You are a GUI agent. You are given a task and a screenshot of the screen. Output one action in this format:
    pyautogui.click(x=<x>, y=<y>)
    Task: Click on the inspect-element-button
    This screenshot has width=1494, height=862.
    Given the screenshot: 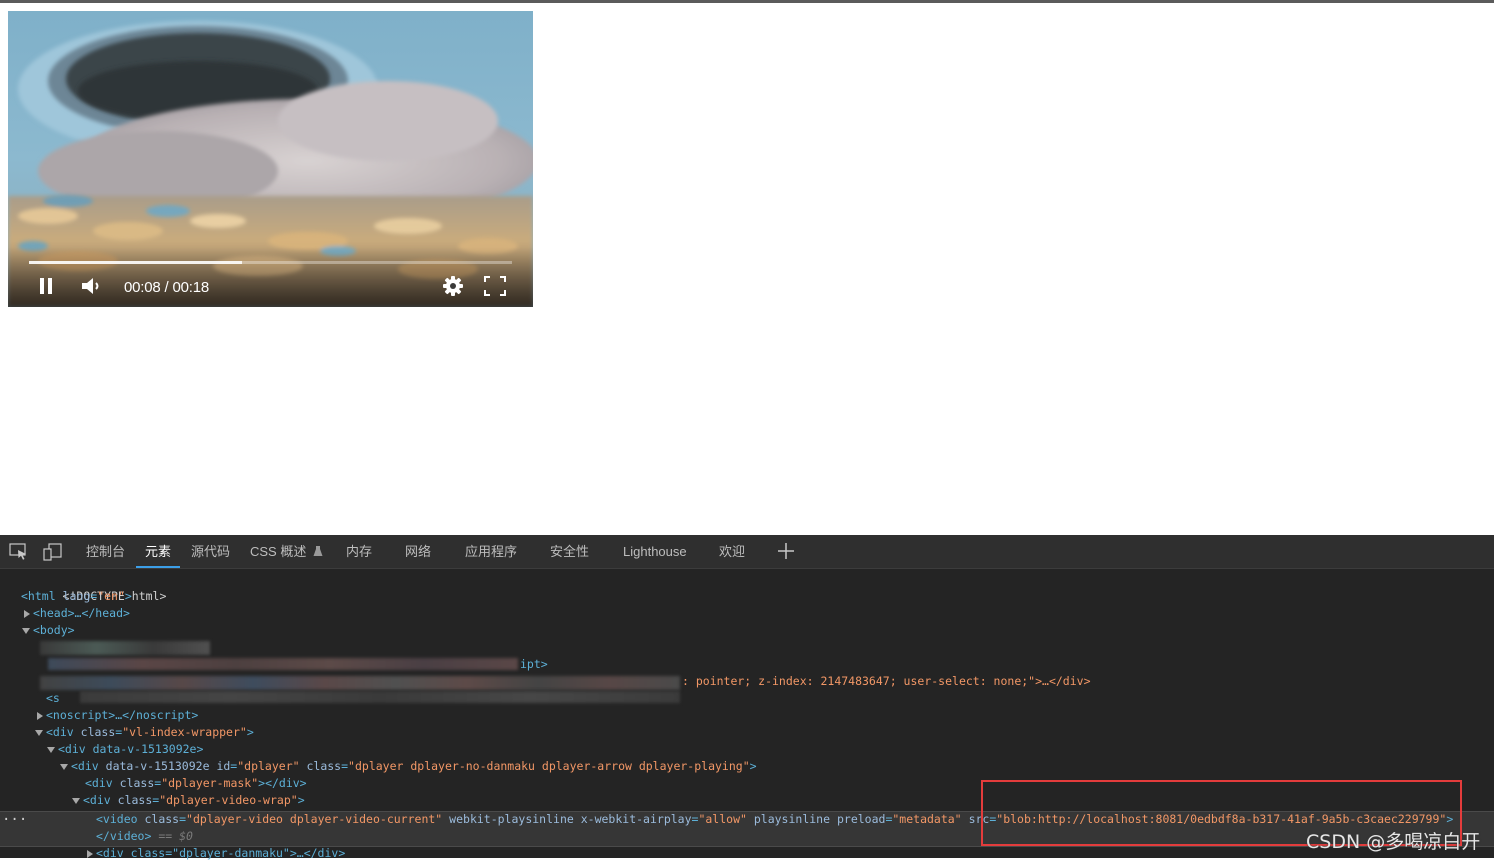 What is the action you would take?
    pyautogui.click(x=19, y=552)
    